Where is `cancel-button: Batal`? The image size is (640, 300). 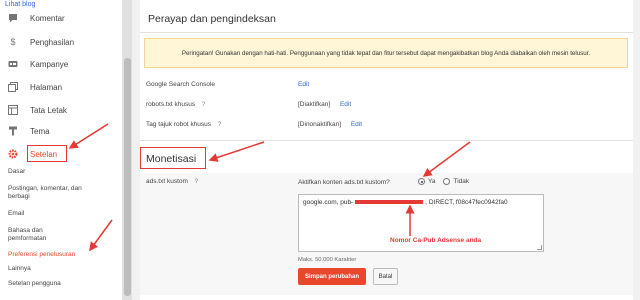 cancel-button: Batal is located at coordinates (385, 276).